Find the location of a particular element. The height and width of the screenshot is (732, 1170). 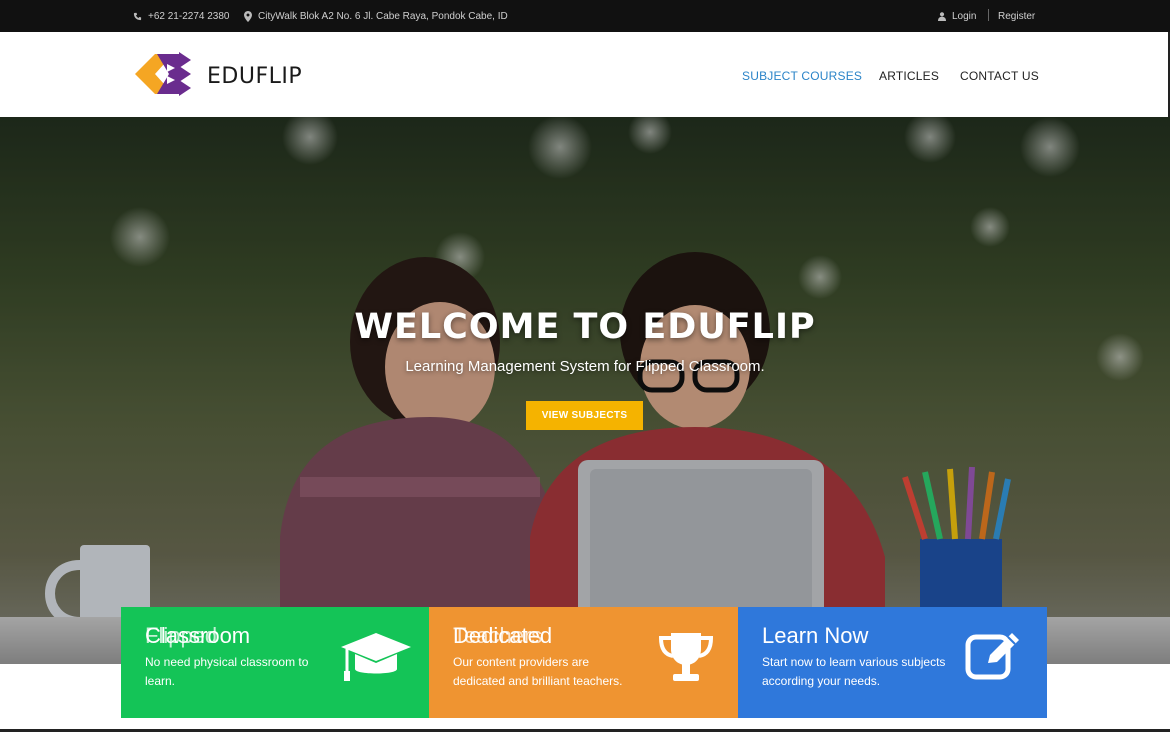

trophy-icon is located at coordinates (686, 659).